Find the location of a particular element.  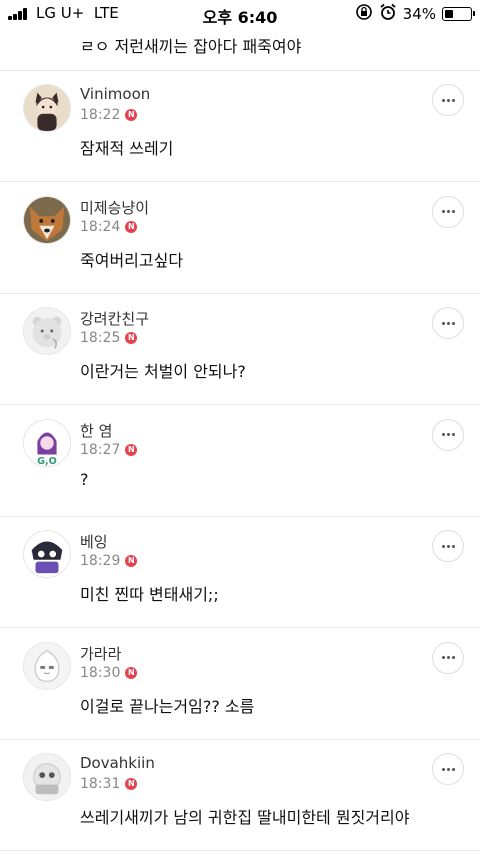

comment-meta: 18:25 N is located at coordinates (109, 338).